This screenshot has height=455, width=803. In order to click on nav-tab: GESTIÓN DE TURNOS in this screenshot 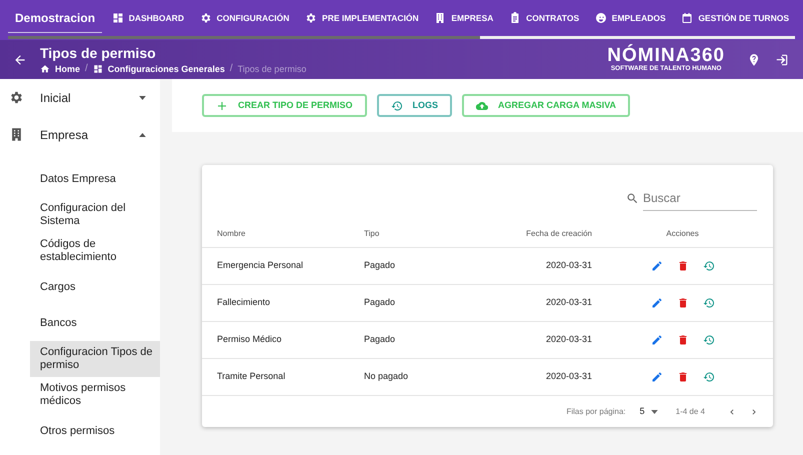, I will do `click(735, 18)`.